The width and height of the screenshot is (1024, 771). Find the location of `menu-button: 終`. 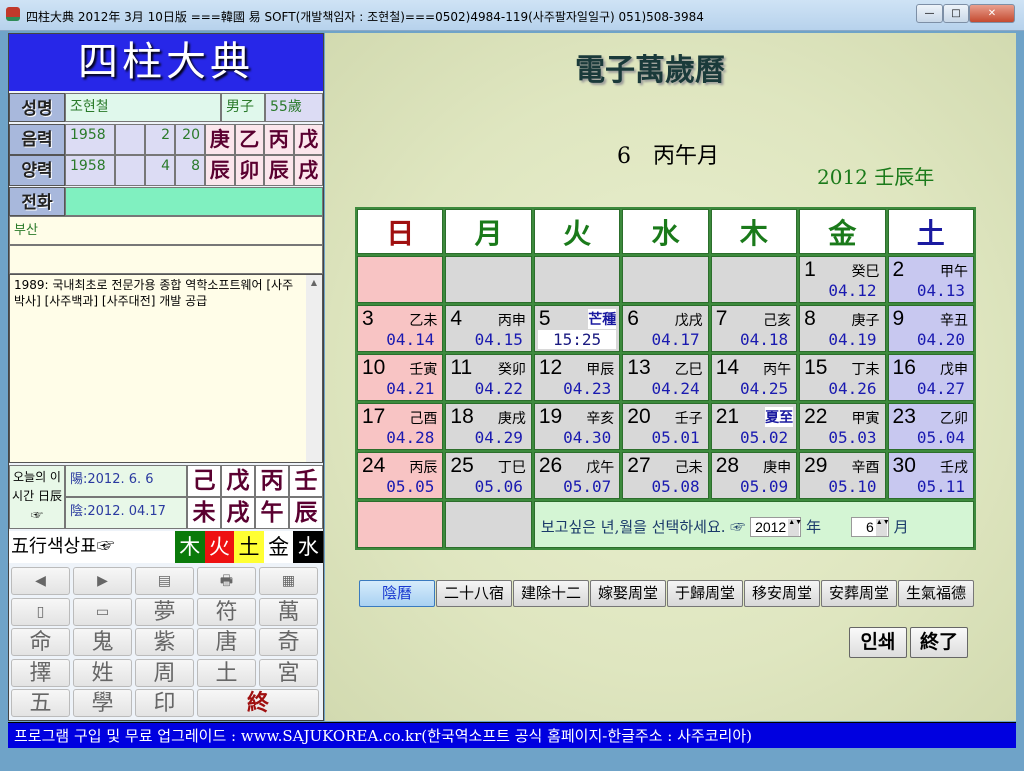

menu-button: 終 is located at coordinates (258, 703).